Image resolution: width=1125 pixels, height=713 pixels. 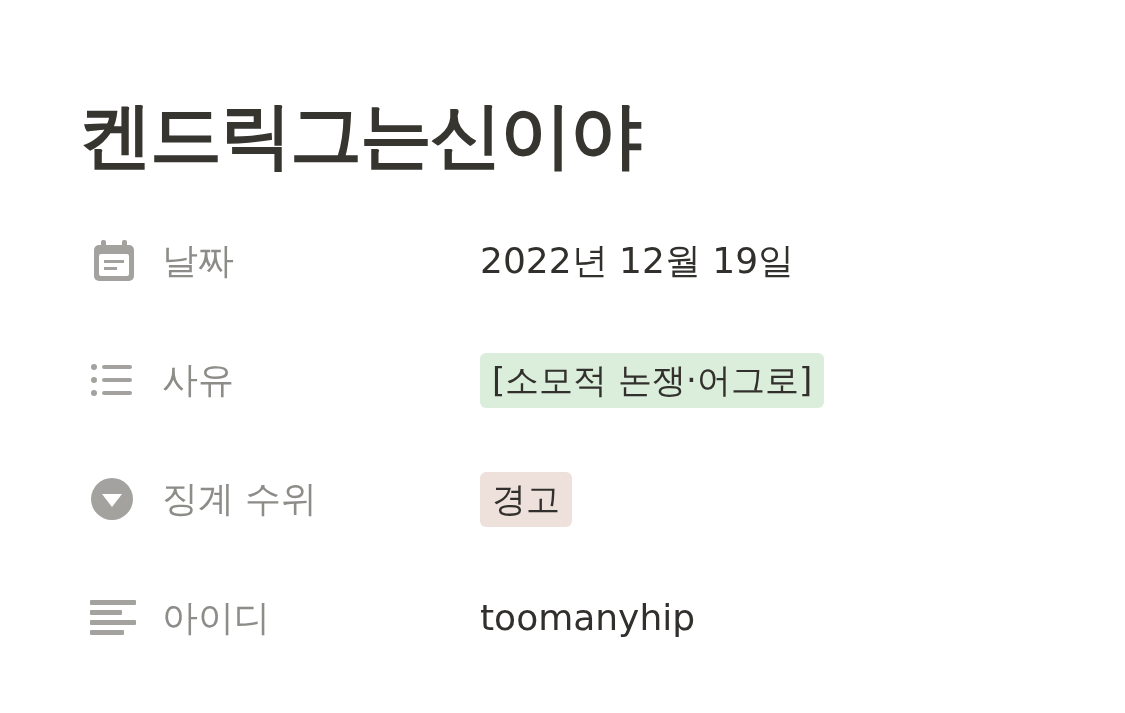 I want to click on property-label: 아이디, so click(x=216, y=618).